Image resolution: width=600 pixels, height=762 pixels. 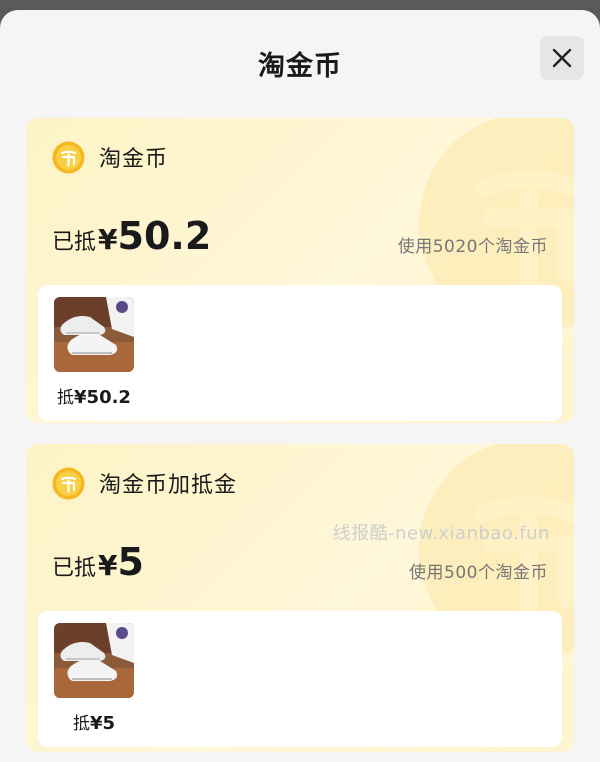 I want to click on close-icon, so click(x=562, y=58).